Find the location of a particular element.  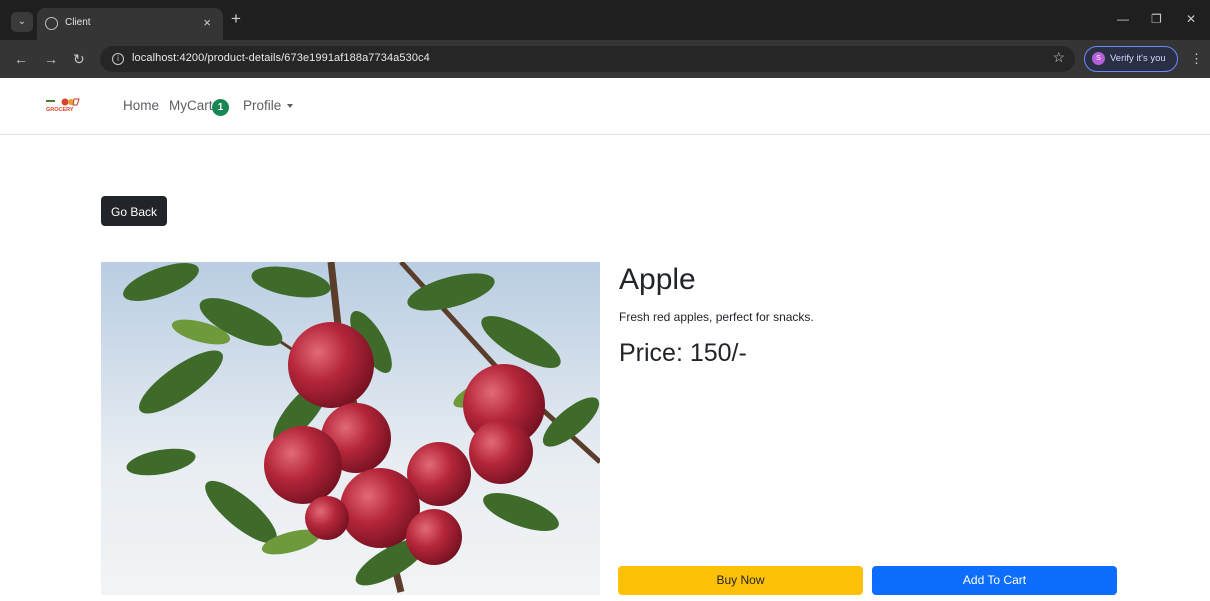

app-navbar: GROCERY Home MyCart 1 Profile is located at coordinates (605, 106).